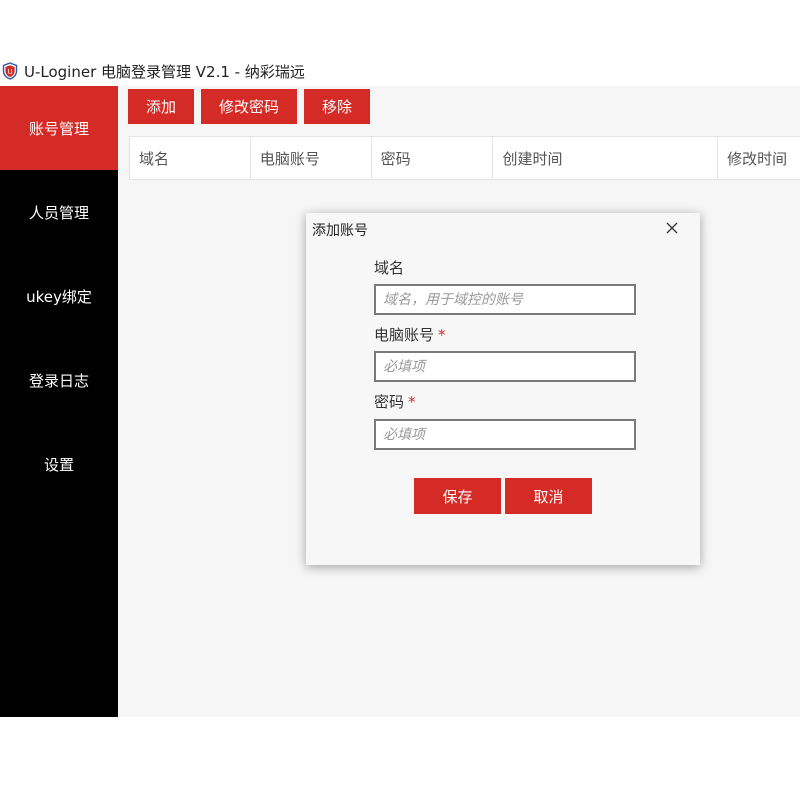 The width and height of the screenshot is (800, 800). I want to click on sidebar-item-login-log: 登录日志, so click(59, 380).